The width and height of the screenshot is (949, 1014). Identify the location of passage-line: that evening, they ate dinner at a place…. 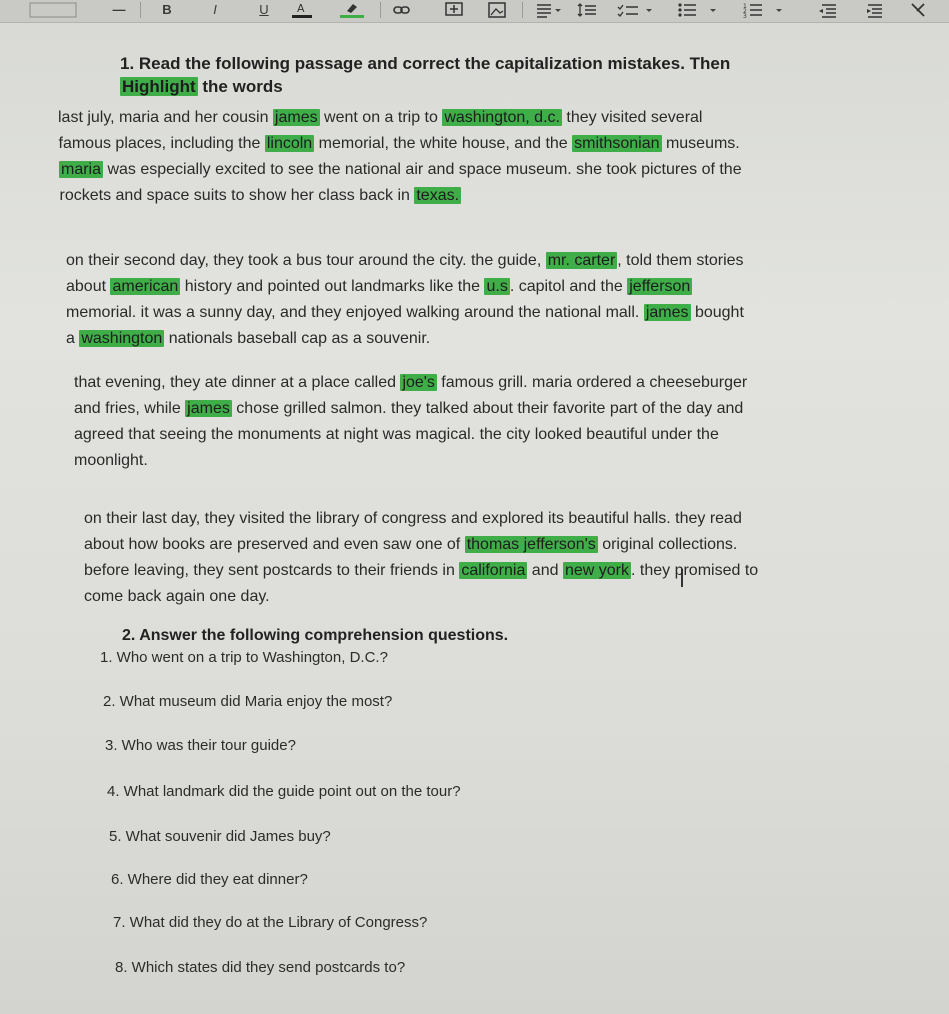
(410, 383).